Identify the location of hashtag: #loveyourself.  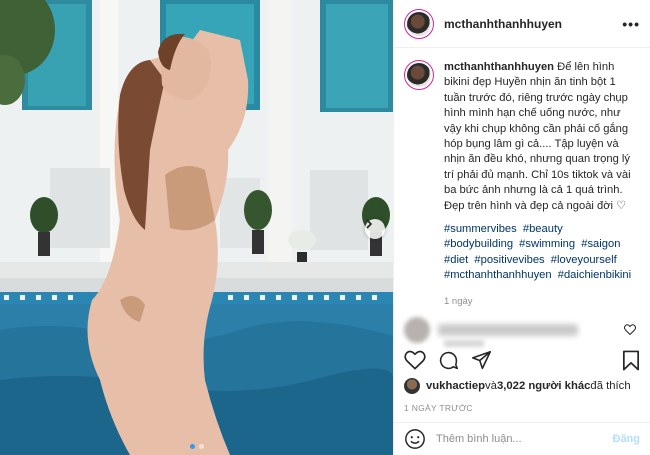
(584, 260).